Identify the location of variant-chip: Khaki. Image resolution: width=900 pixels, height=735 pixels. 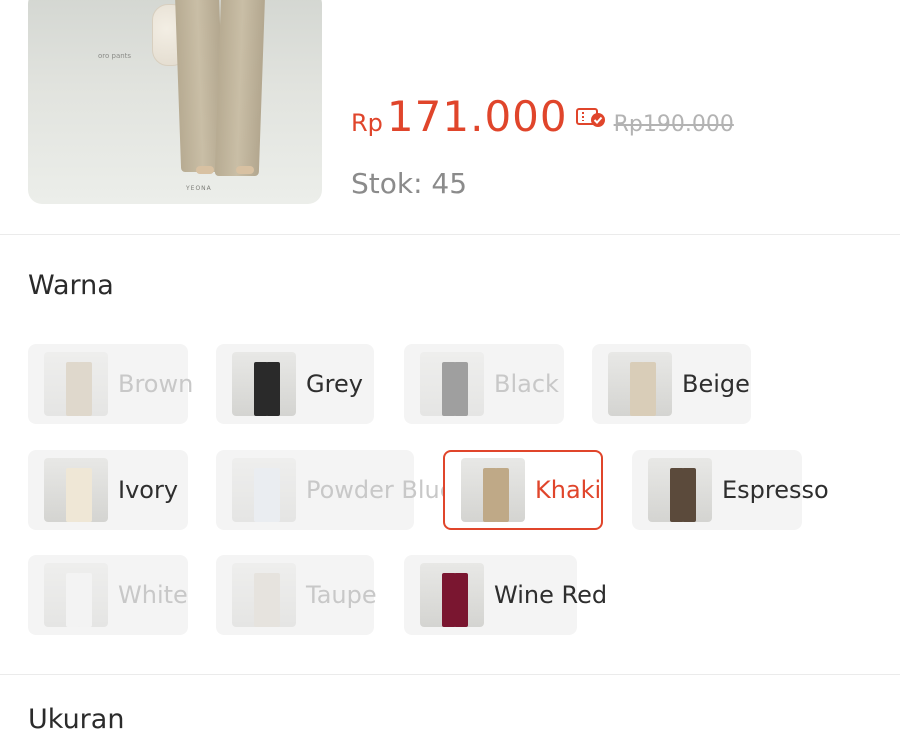
(523, 490).